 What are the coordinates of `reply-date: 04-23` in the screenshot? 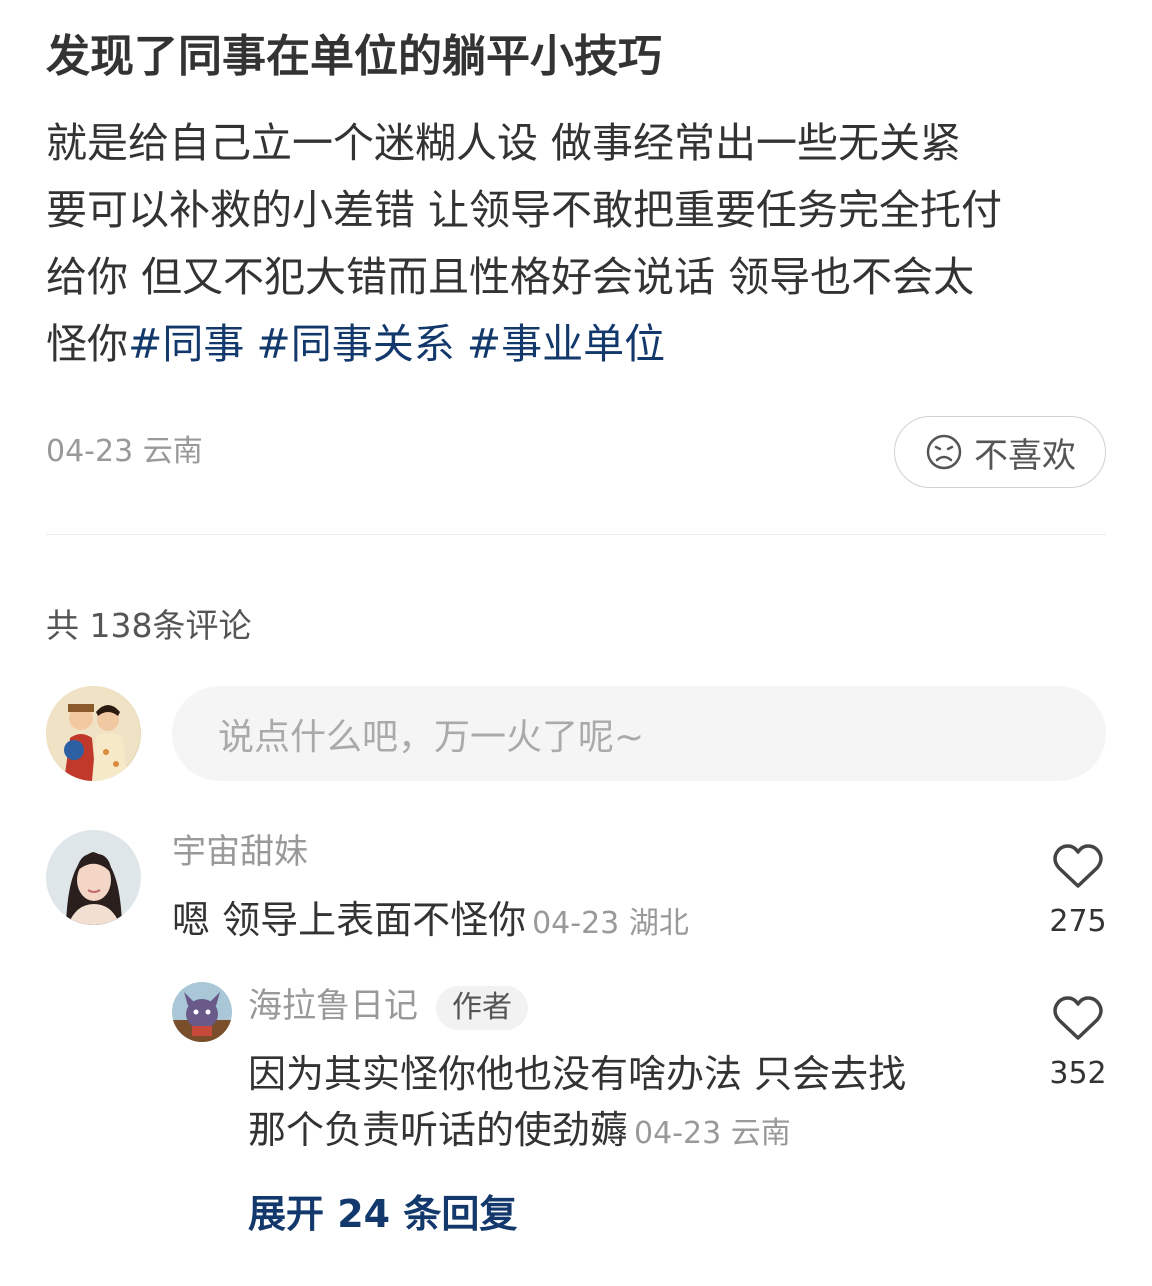 It's located at (678, 1133).